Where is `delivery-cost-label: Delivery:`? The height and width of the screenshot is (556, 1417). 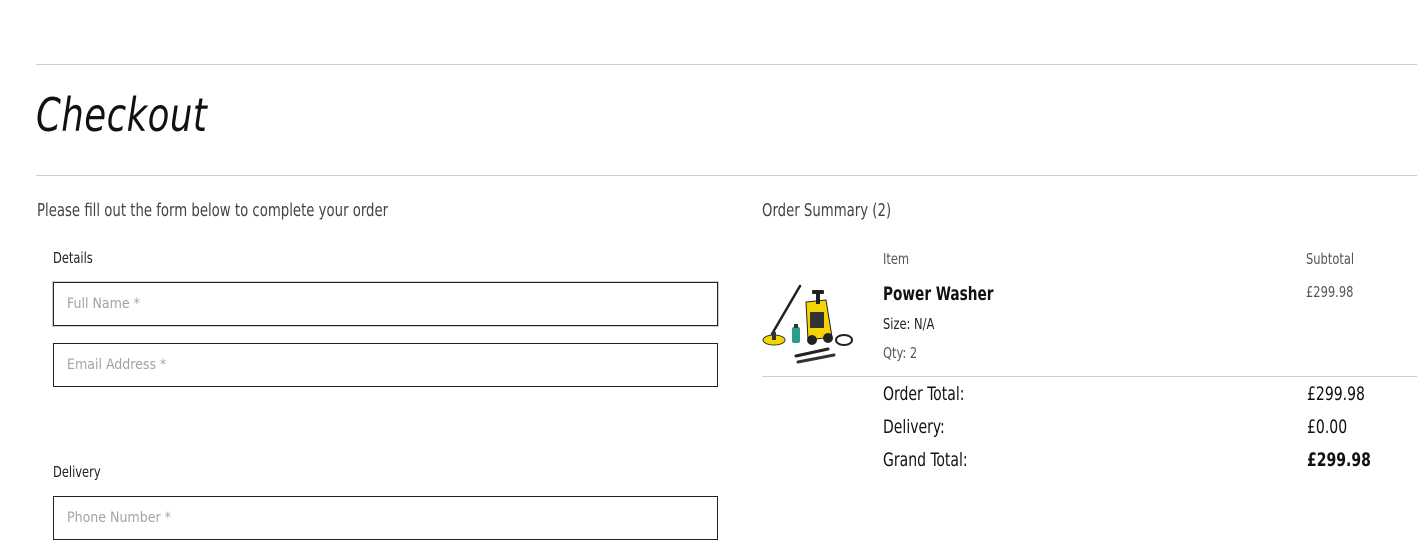
delivery-cost-label: Delivery: is located at coordinates (914, 427).